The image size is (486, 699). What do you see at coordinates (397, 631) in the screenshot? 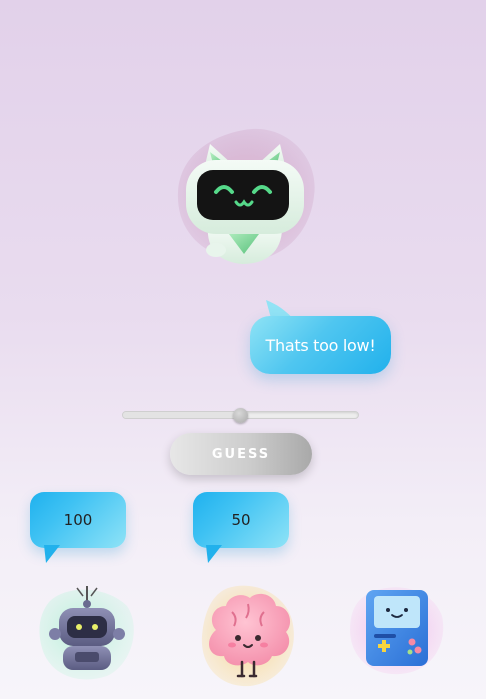
I see `game-console-icon` at bounding box center [397, 631].